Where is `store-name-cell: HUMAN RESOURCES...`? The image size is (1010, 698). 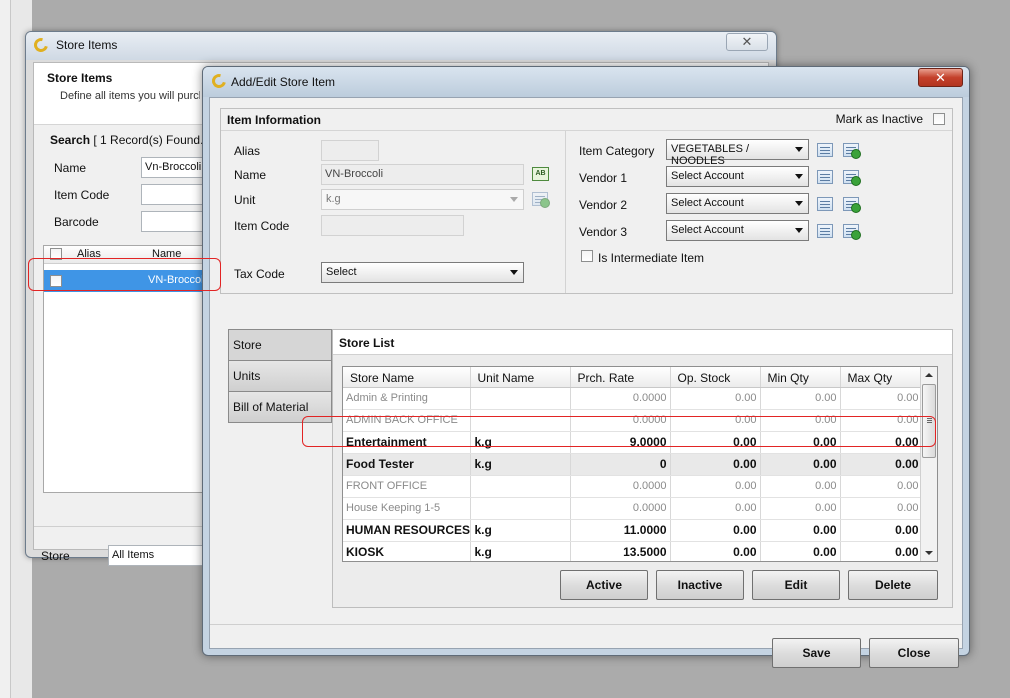 store-name-cell: HUMAN RESOURCES... is located at coordinates (407, 530).